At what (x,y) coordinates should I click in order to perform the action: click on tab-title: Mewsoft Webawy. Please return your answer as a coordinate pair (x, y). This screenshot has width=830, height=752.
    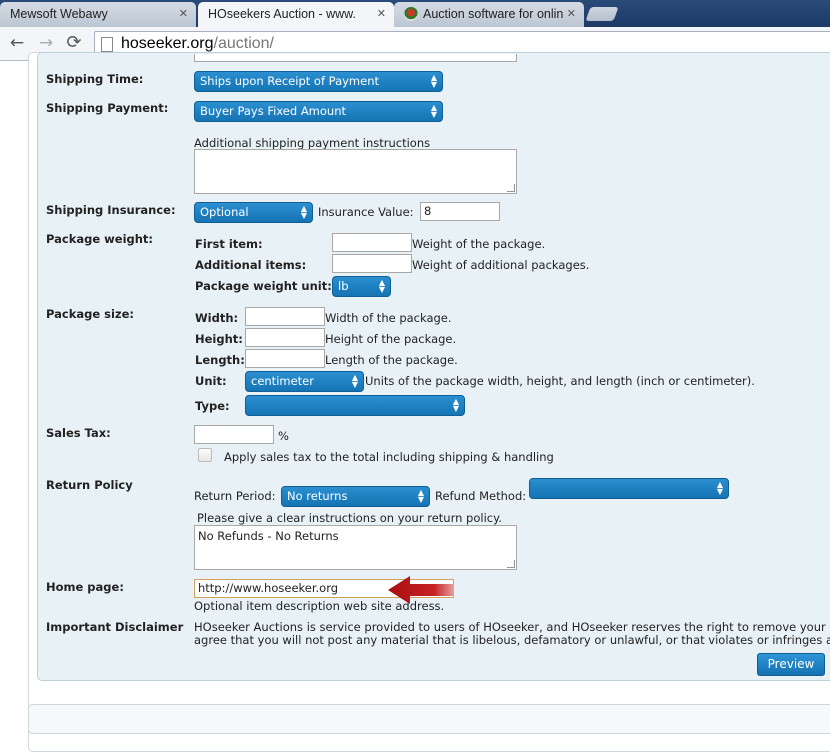
    Looking at the image, I should click on (59, 14).